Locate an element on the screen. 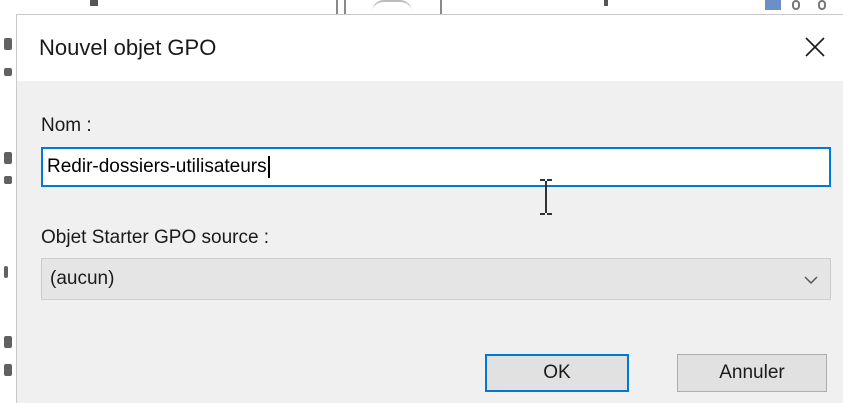  dialog-title: Nouvel objet GPO is located at coordinates (128, 47).